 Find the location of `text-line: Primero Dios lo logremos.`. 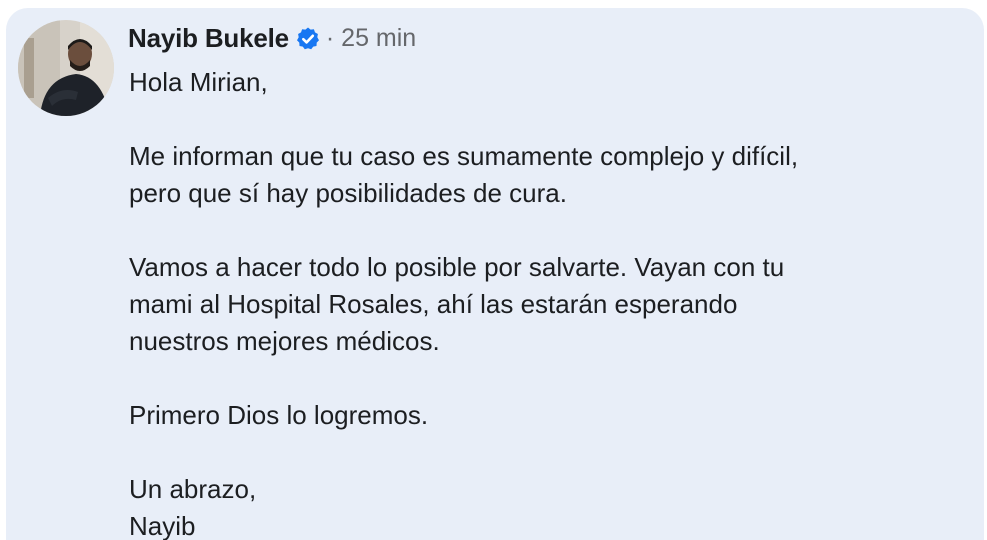

text-line: Primero Dios lo logremos. is located at coordinates (279, 415).